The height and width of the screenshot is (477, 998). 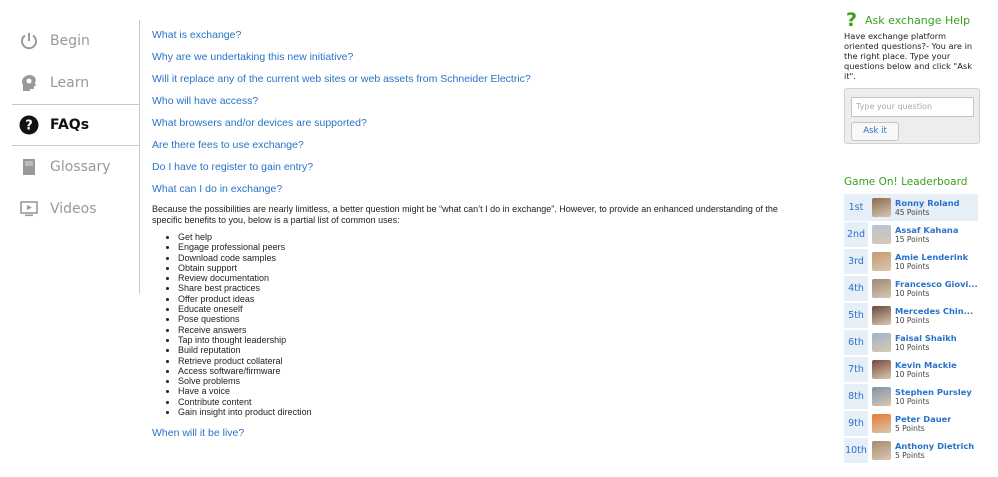 I want to click on nav-item-label: Glossary, so click(x=80, y=167).